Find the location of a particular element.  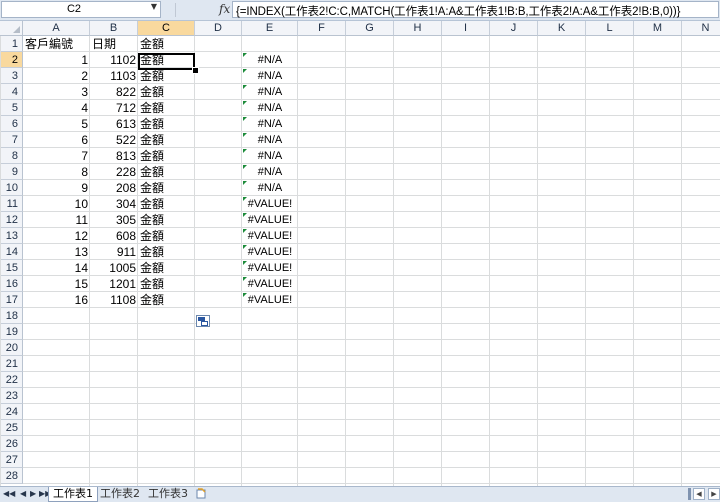

cell-a13: 12 is located at coordinates (55, 236).